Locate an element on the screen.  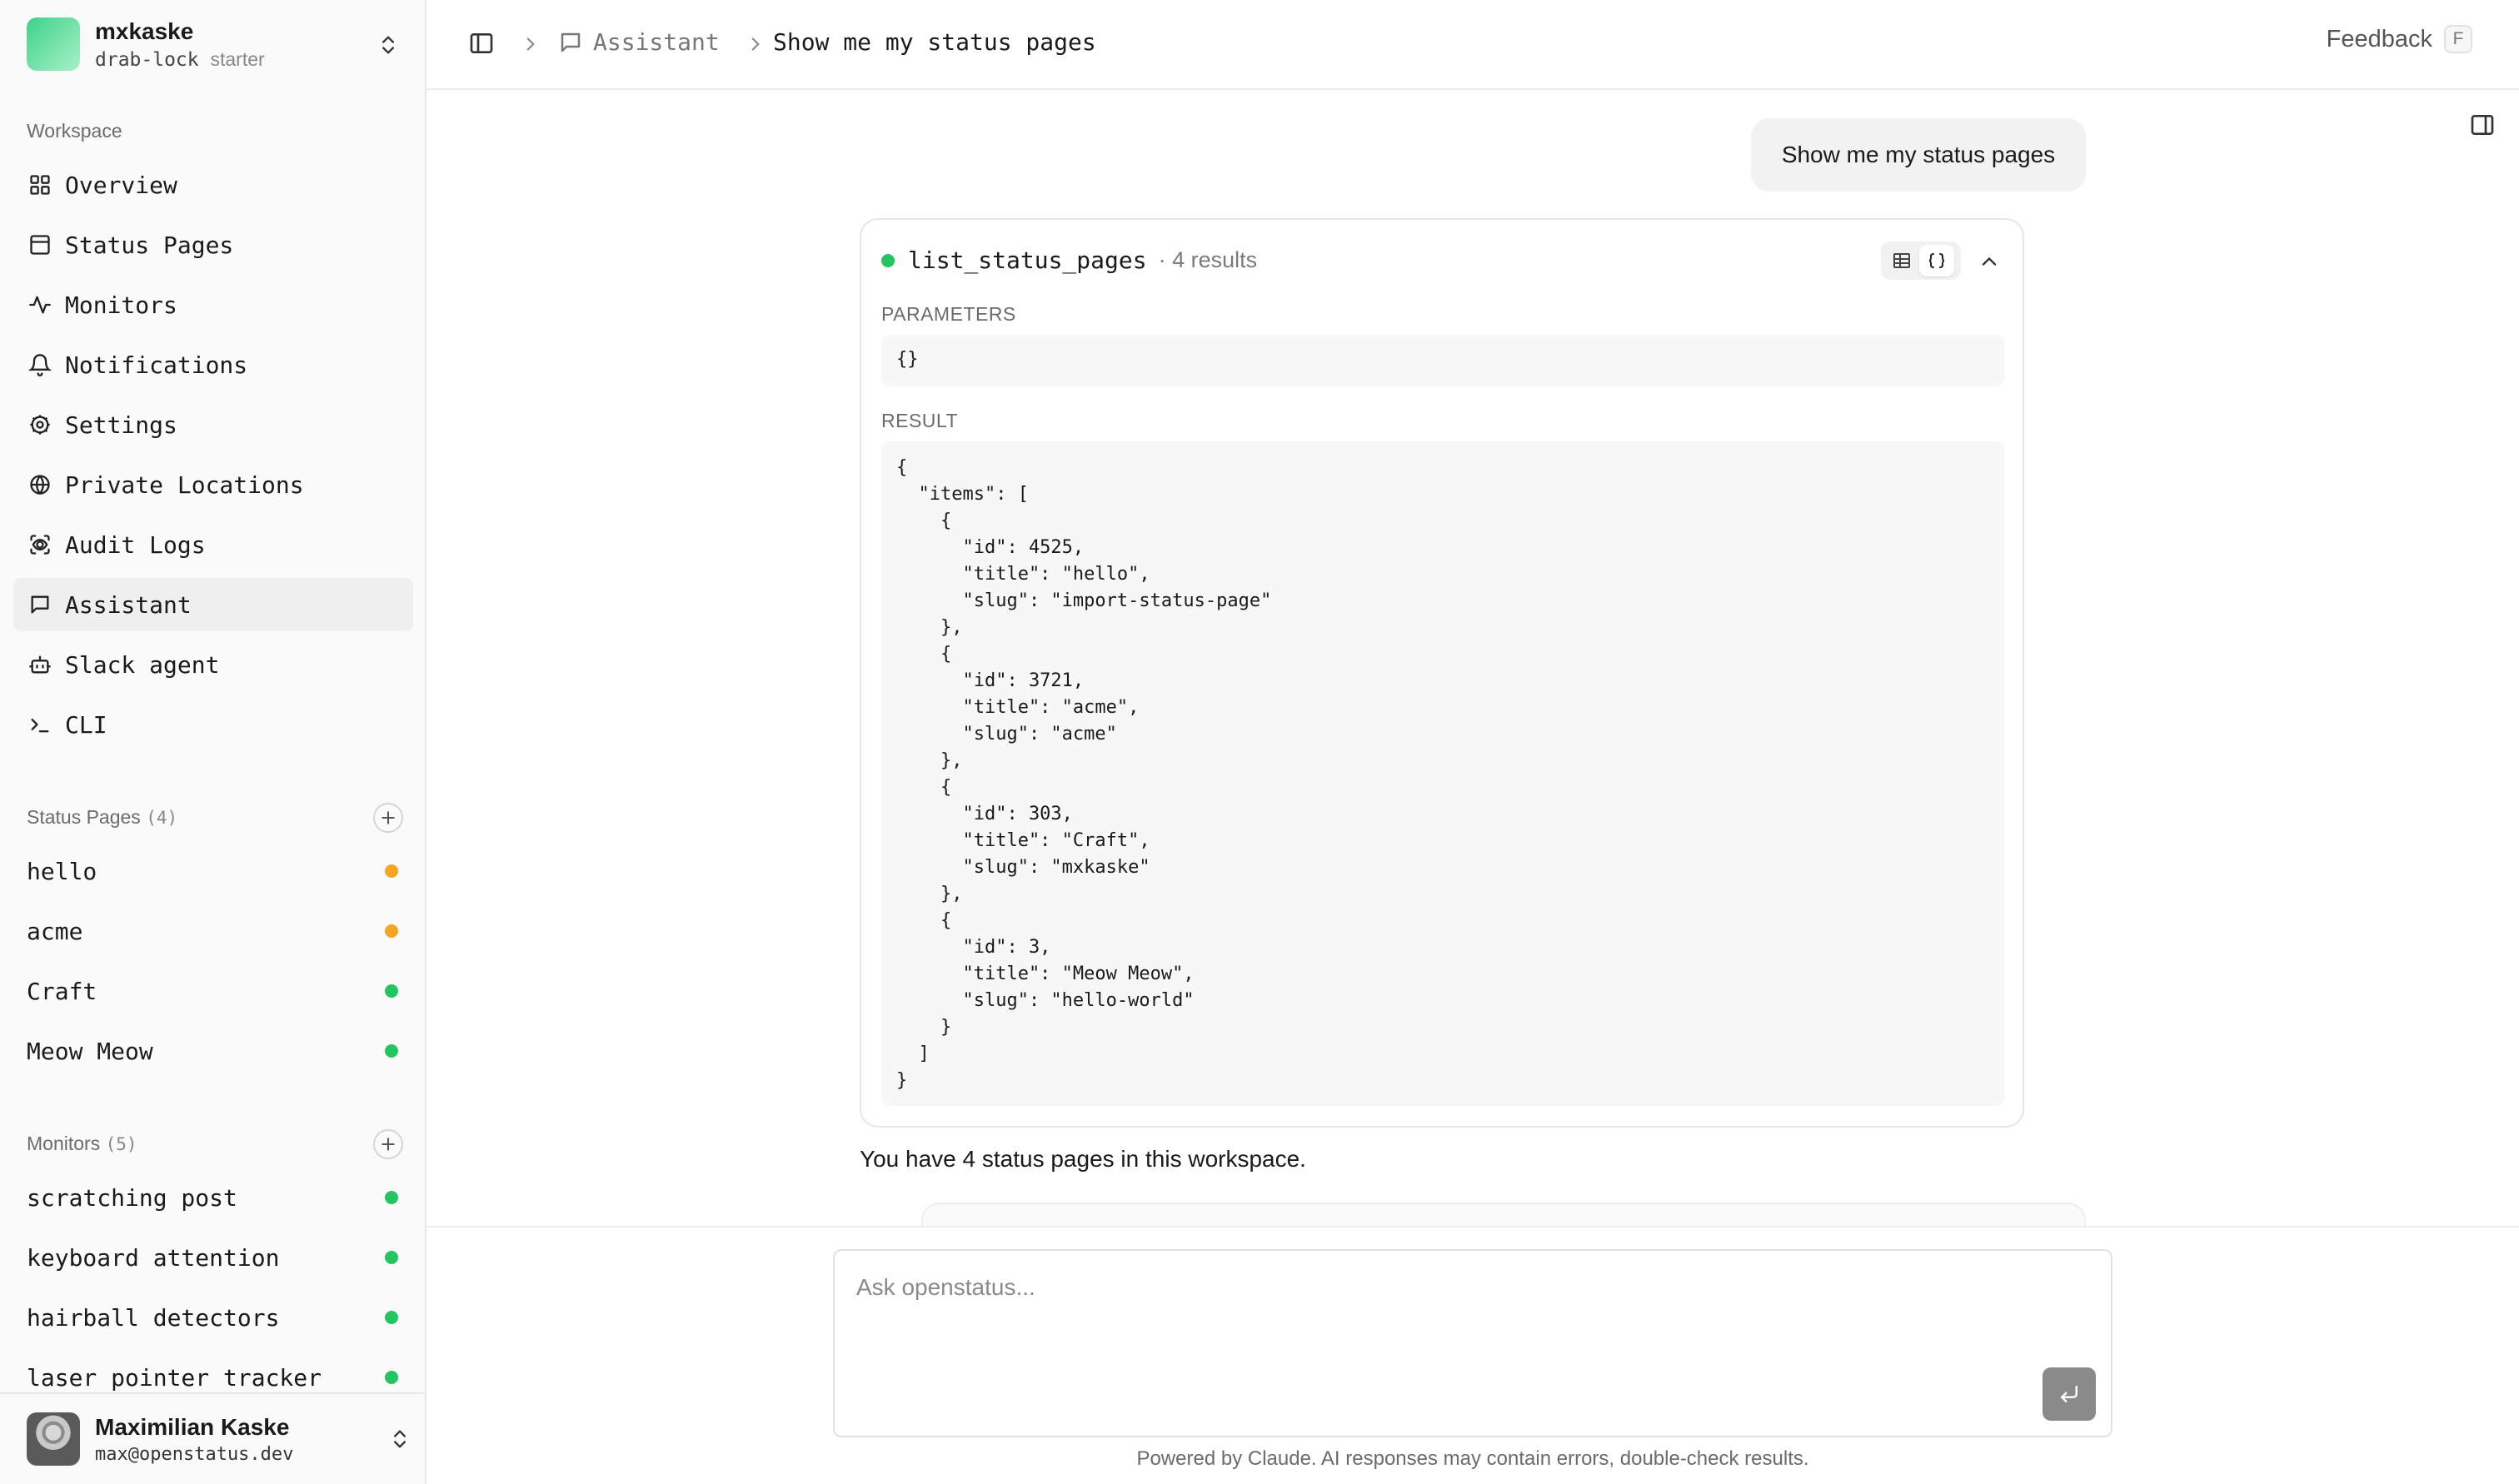
bot-icon is located at coordinates (40, 664).